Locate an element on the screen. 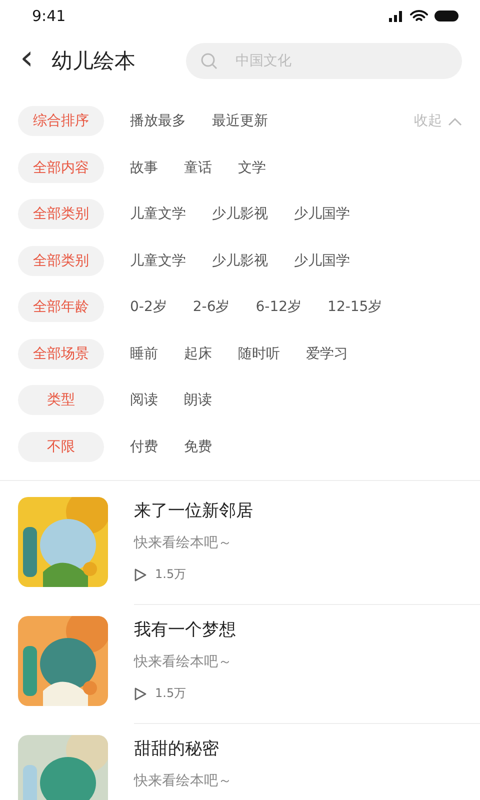 The image size is (480, 800). filter-option: 0-2岁 is located at coordinates (148, 307).